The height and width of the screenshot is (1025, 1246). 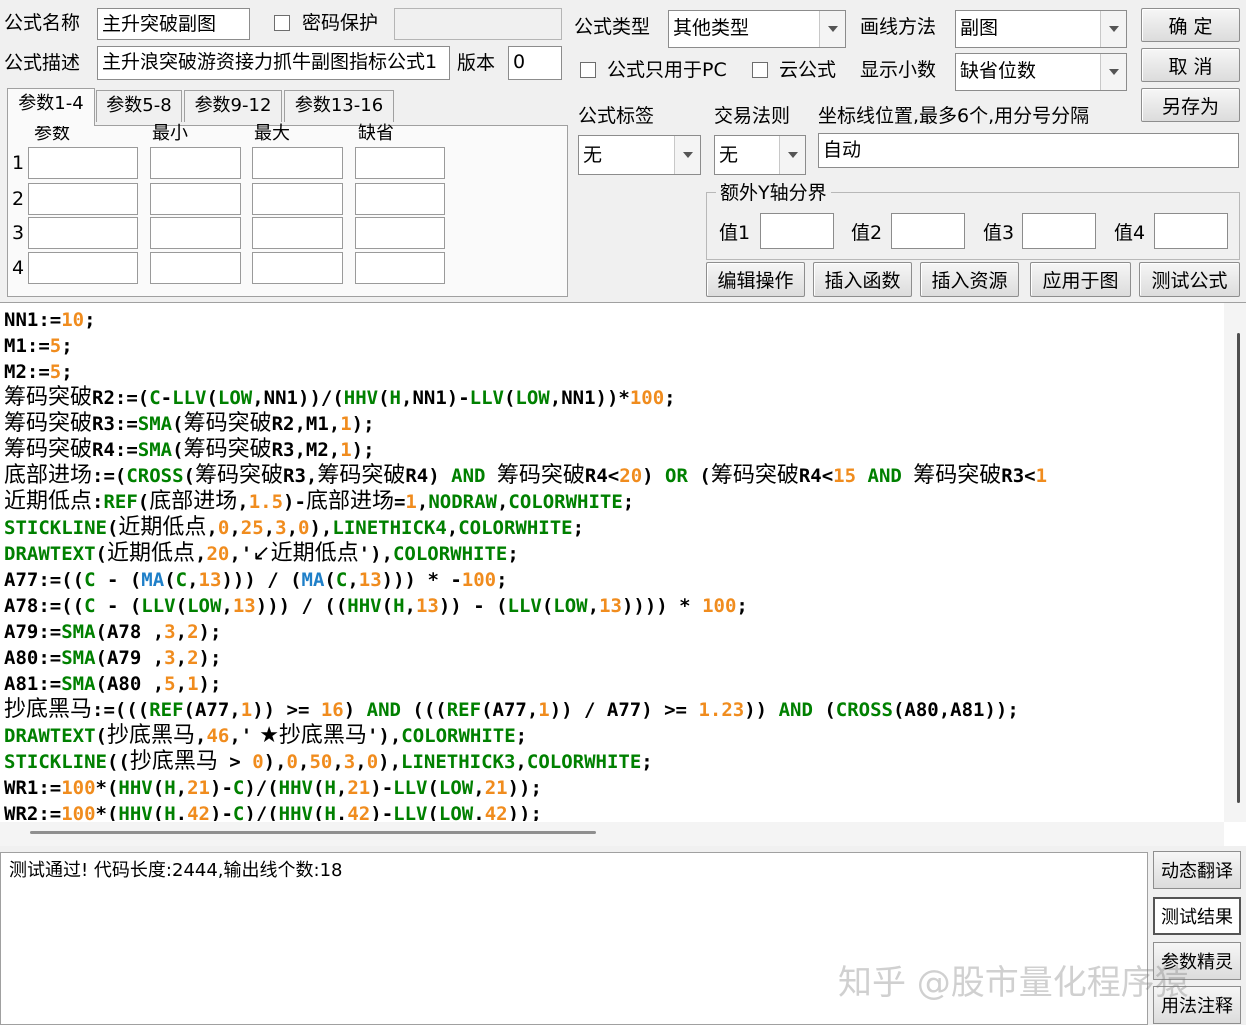 What do you see at coordinates (1191, 231) in the screenshot?
I see `extra-y-4-input` at bounding box center [1191, 231].